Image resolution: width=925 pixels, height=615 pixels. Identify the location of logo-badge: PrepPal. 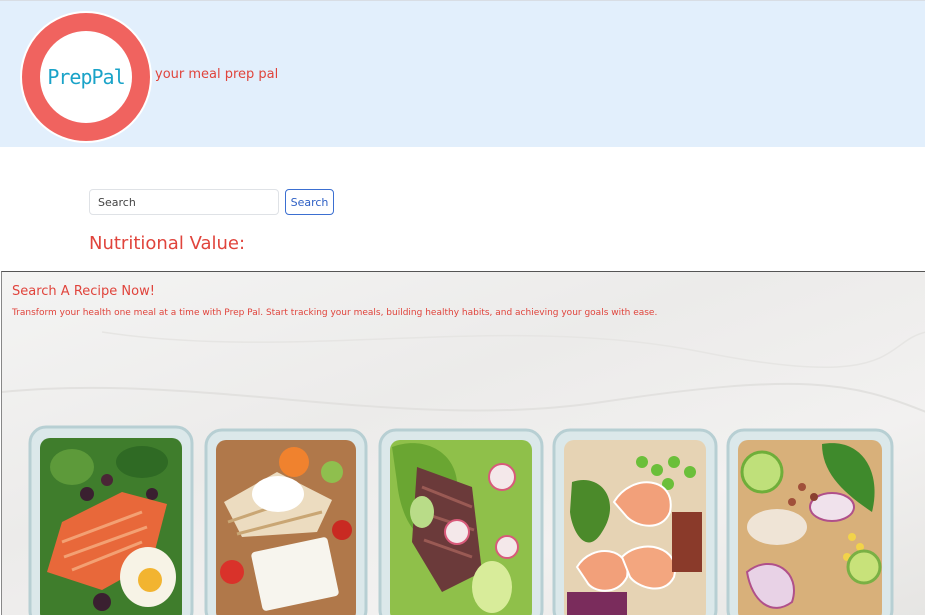
(86, 77).